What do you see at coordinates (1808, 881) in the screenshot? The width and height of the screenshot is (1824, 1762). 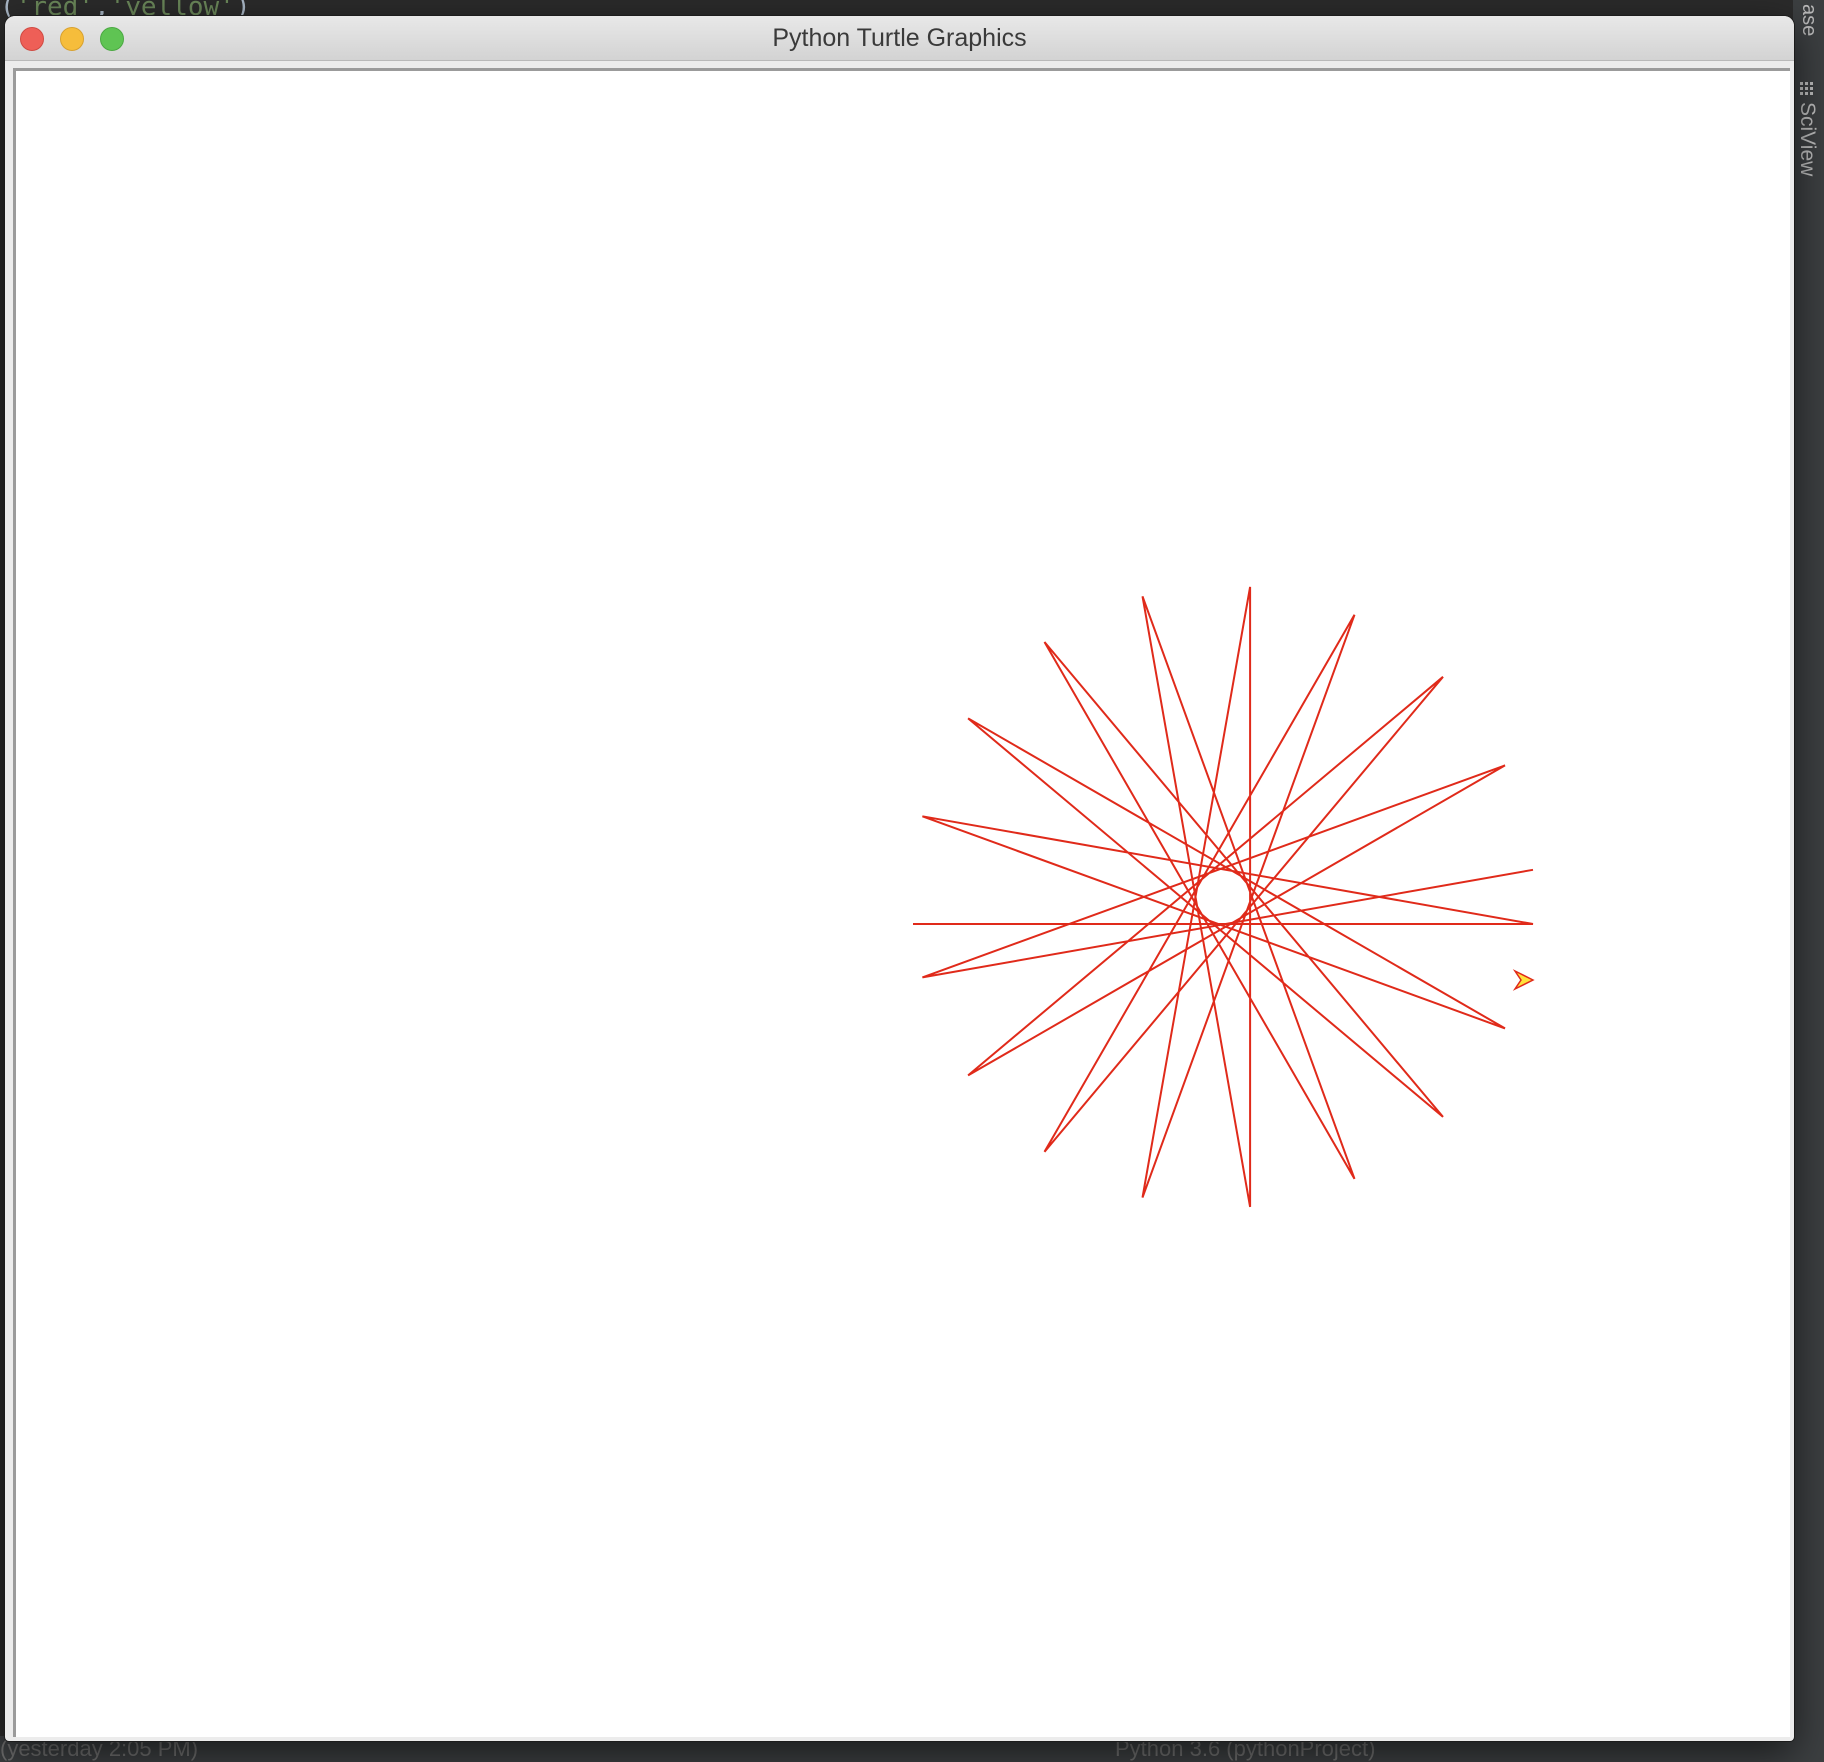 I see `ide-right-toolbar: ase SciView` at bounding box center [1808, 881].